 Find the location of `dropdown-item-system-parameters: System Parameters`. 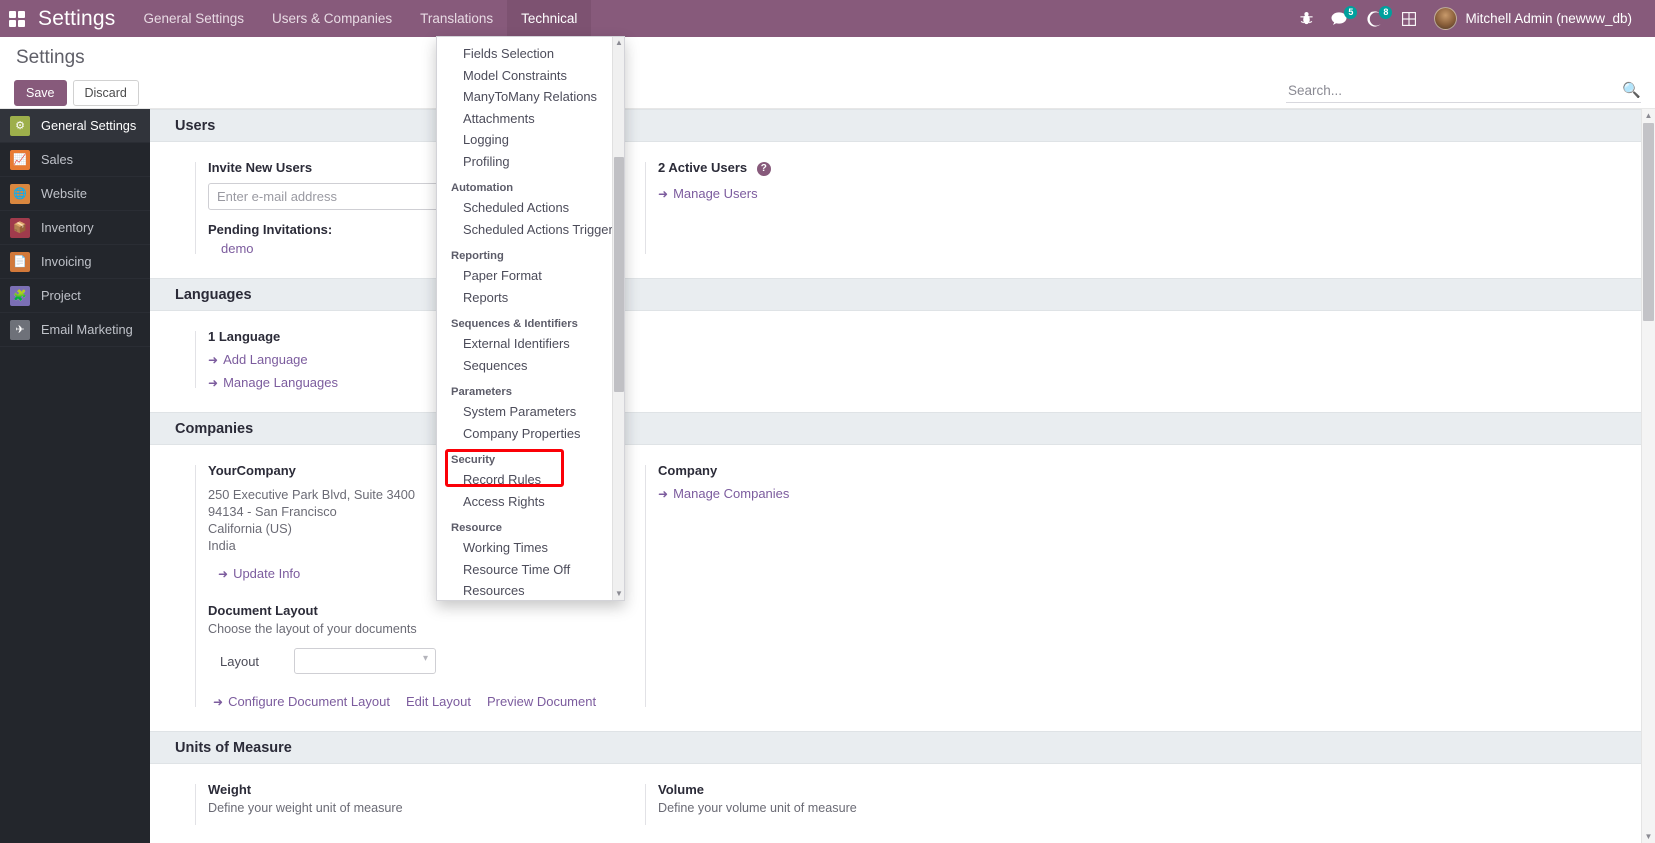

dropdown-item-system-parameters: System Parameters is located at coordinates (525, 412).